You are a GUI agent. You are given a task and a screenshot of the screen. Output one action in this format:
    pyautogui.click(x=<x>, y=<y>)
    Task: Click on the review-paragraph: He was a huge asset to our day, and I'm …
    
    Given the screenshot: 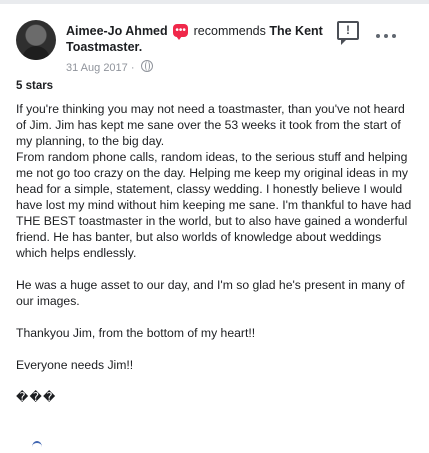 What is the action you would take?
    pyautogui.click(x=210, y=293)
    